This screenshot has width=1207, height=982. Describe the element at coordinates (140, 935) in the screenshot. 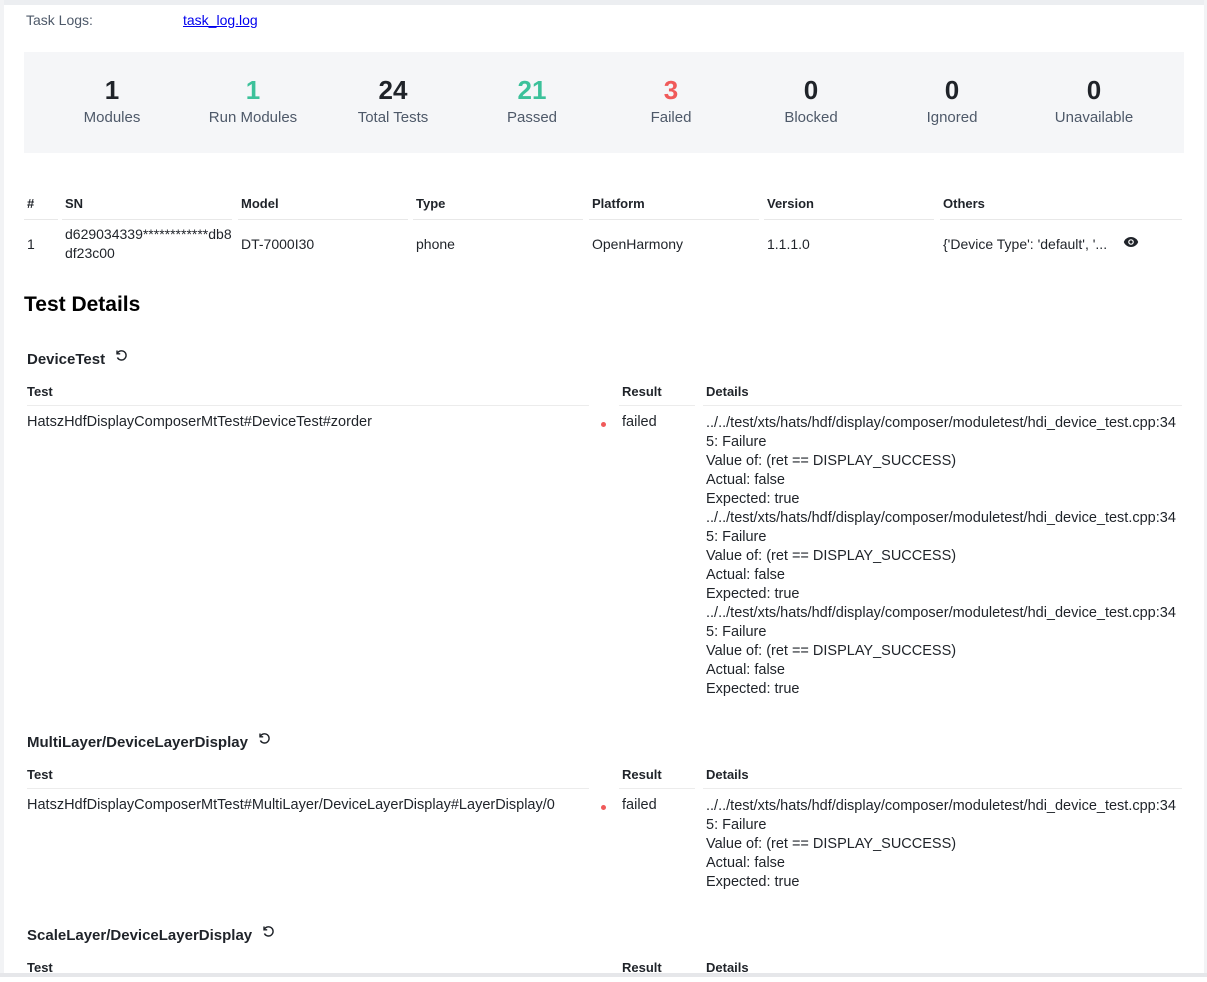

I see `group-name: ScaleLayer/DeviceLayerDisplay` at that location.